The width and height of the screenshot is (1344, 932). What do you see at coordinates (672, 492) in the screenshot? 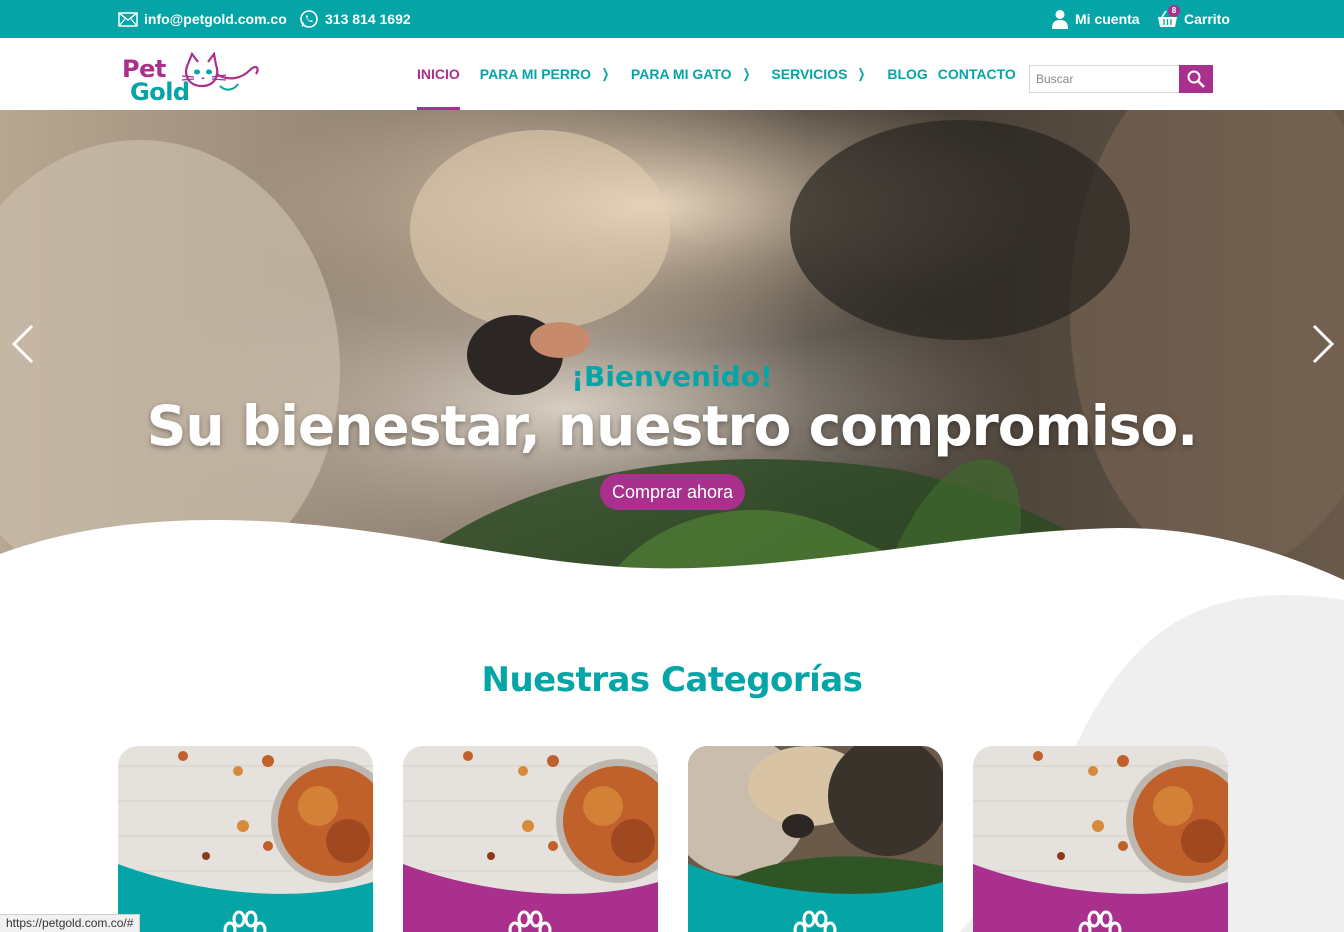
I see `shop-now-button: Comprar ahora` at bounding box center [672, 492].